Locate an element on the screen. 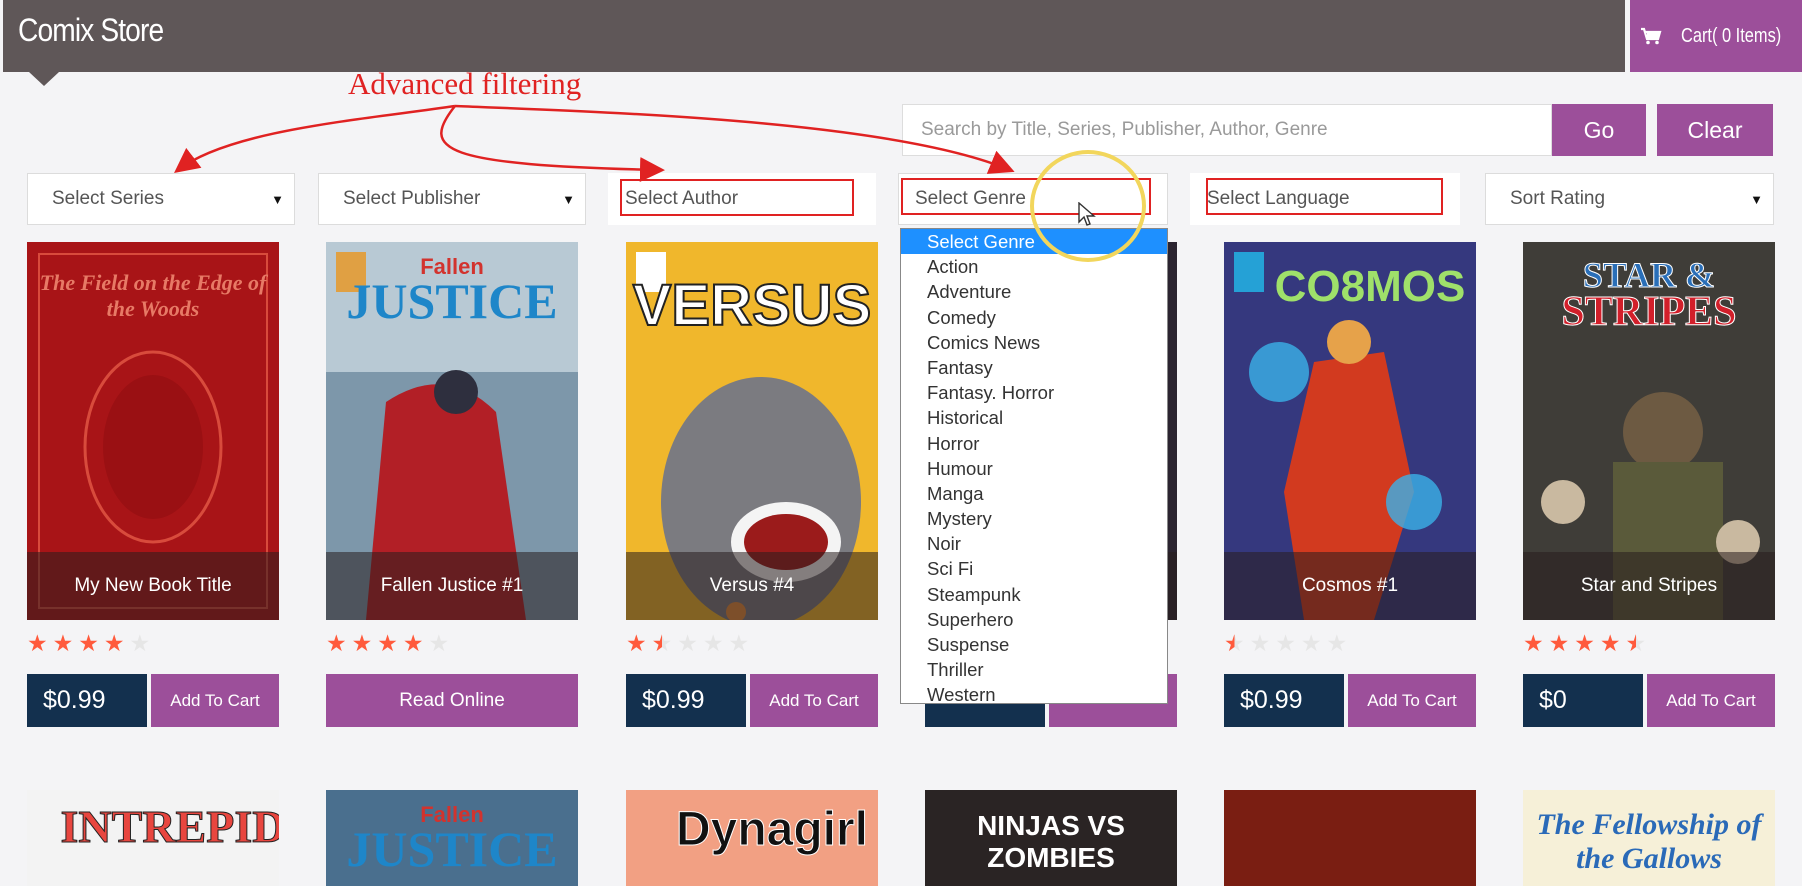 The image size is (1802, 886). comic-cover: The Fellowship of the Gallows is located at coordinates (1649, 838).